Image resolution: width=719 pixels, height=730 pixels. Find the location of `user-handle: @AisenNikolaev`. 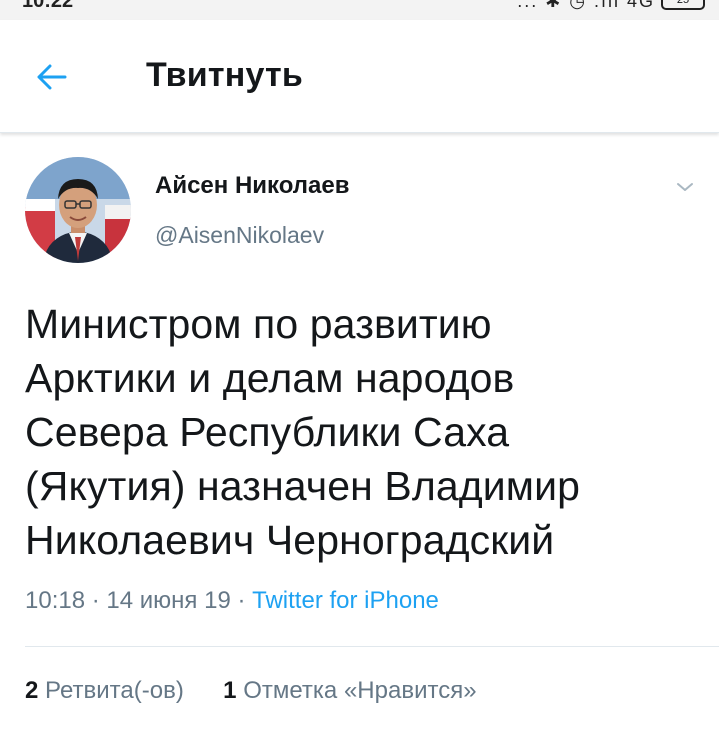

user-handle: @AisenNikolaev is located at coordinates (239, 235).